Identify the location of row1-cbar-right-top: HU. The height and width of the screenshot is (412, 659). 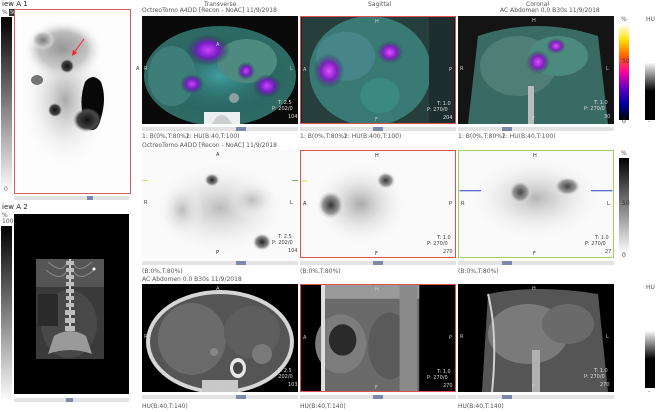
(650, 19).